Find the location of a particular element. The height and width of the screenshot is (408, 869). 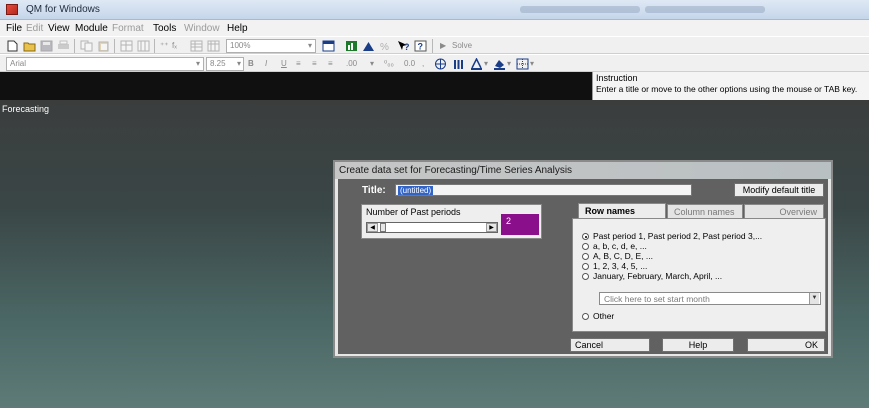

module-label: Forecasting is located at coordinates (26, 109).